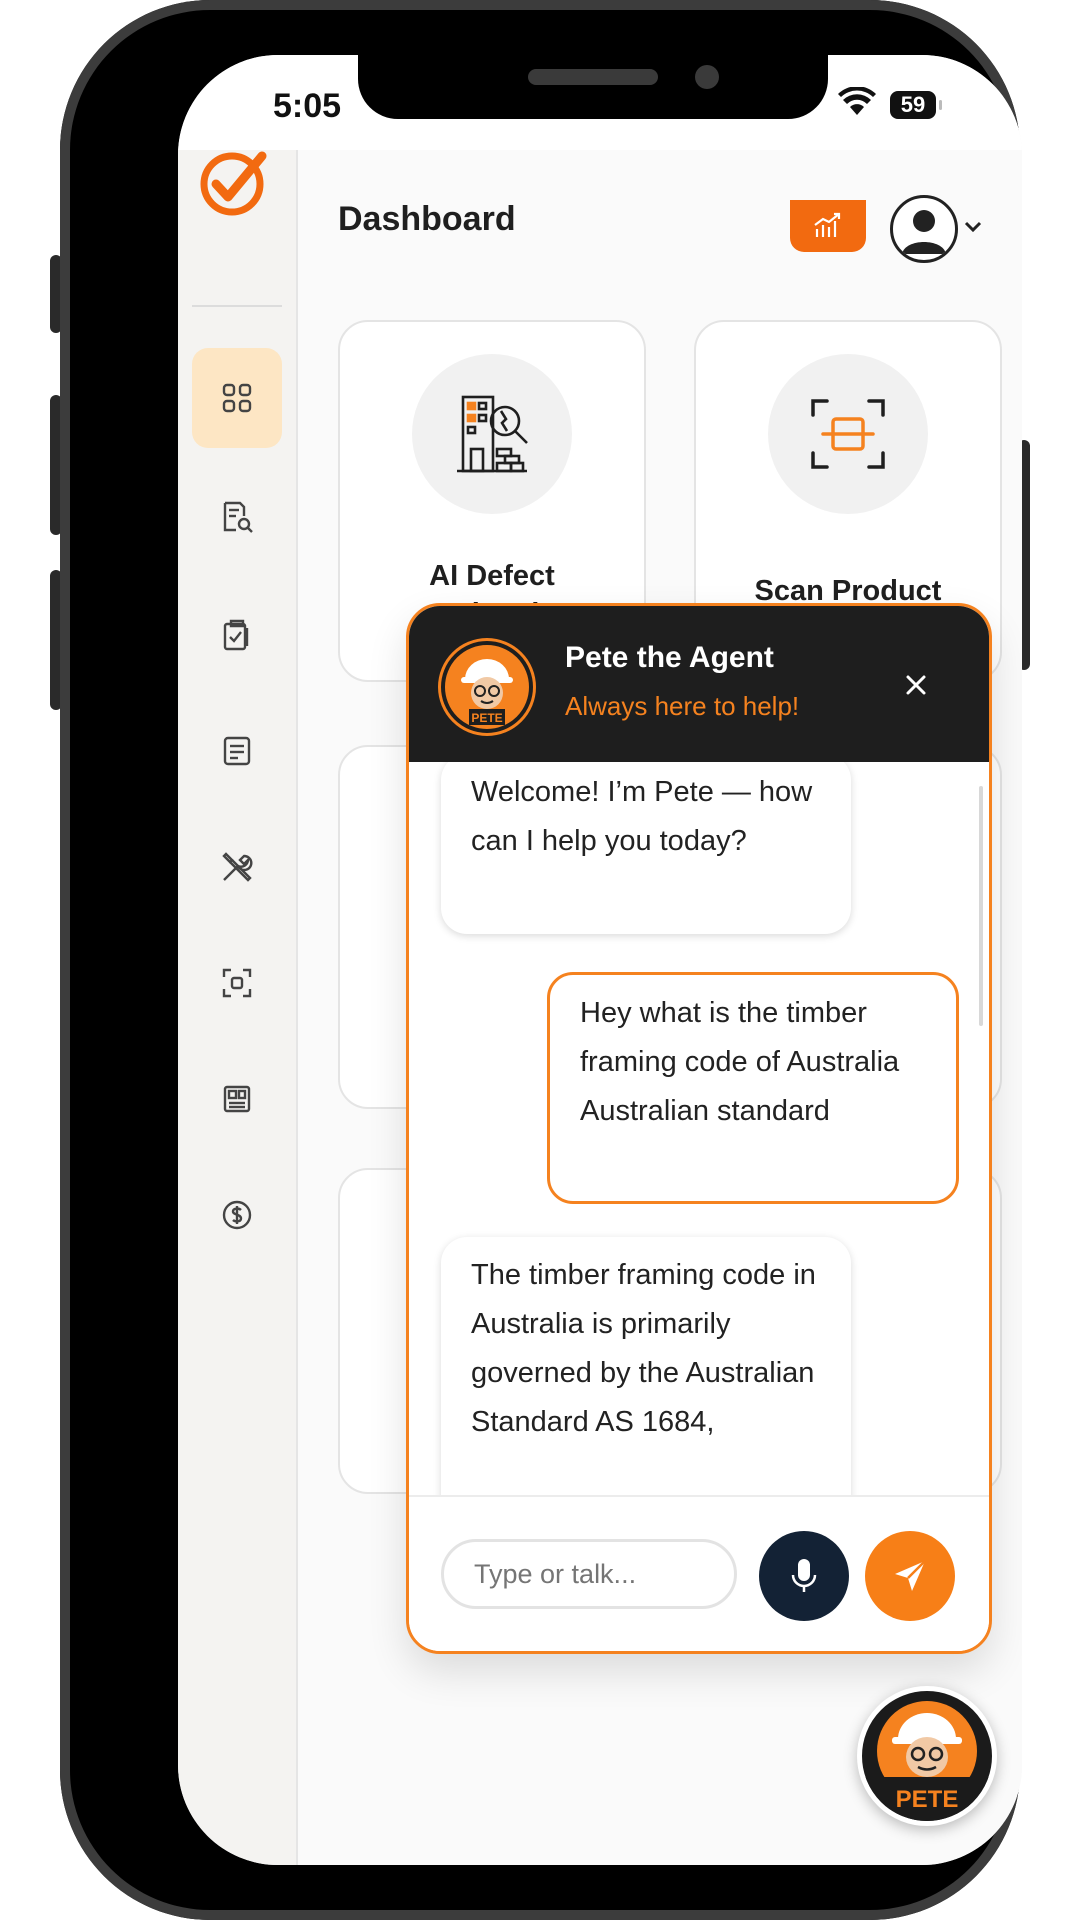  I want to click on notes-icon, so click(237, 751).